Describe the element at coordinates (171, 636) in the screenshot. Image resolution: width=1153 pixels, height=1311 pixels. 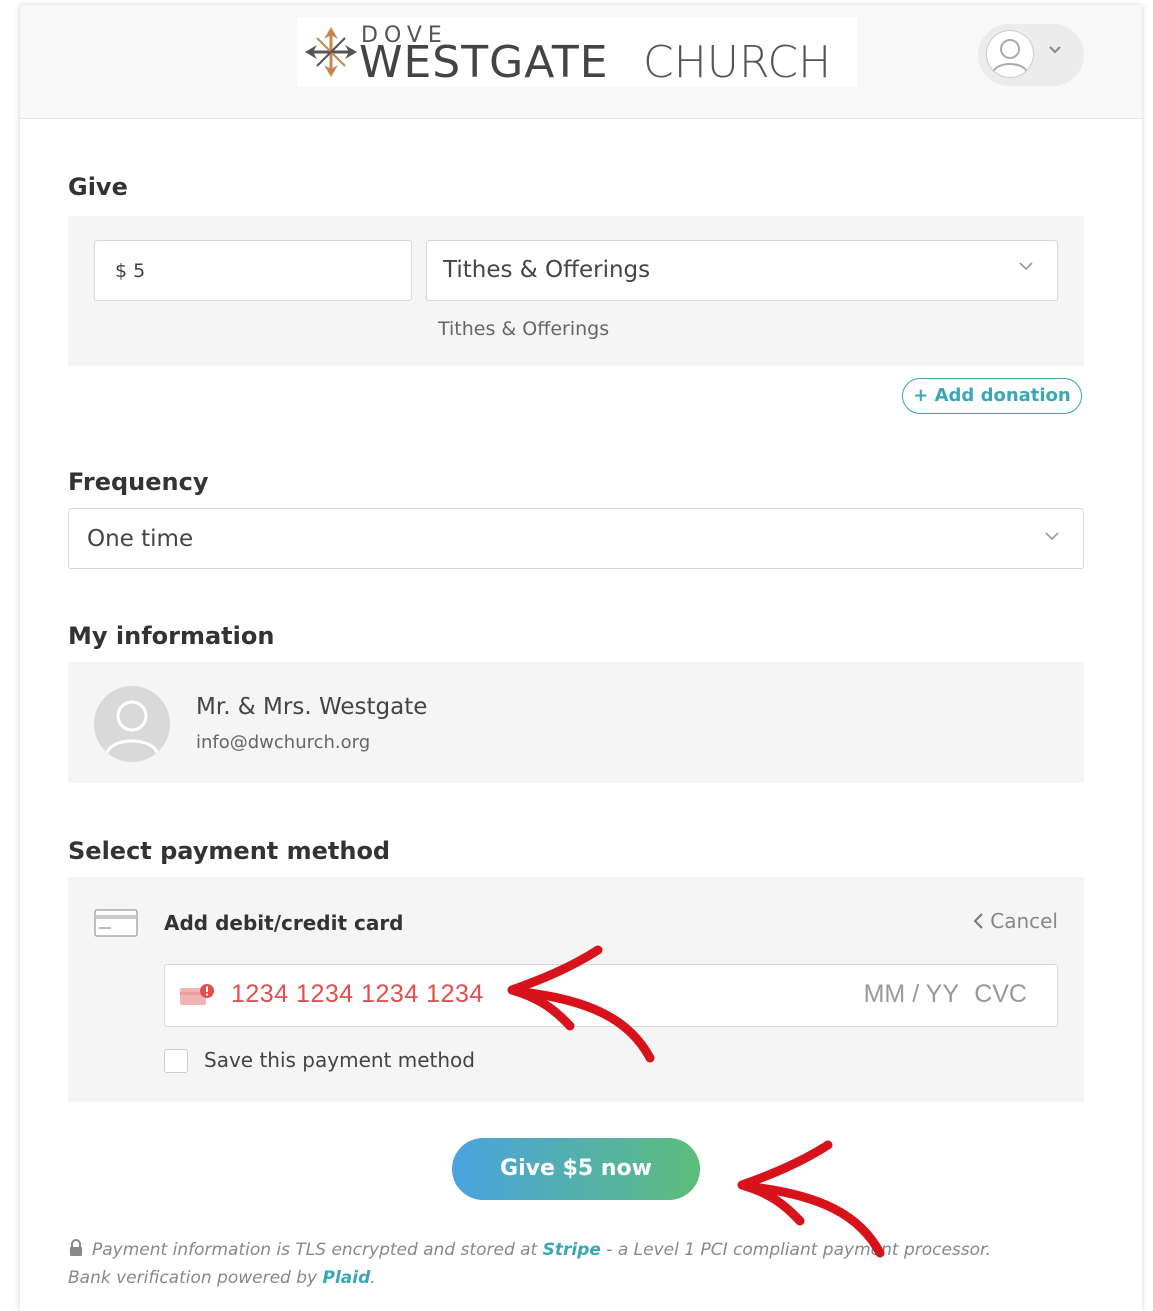
I see `my-information-heading: My information` at that location.